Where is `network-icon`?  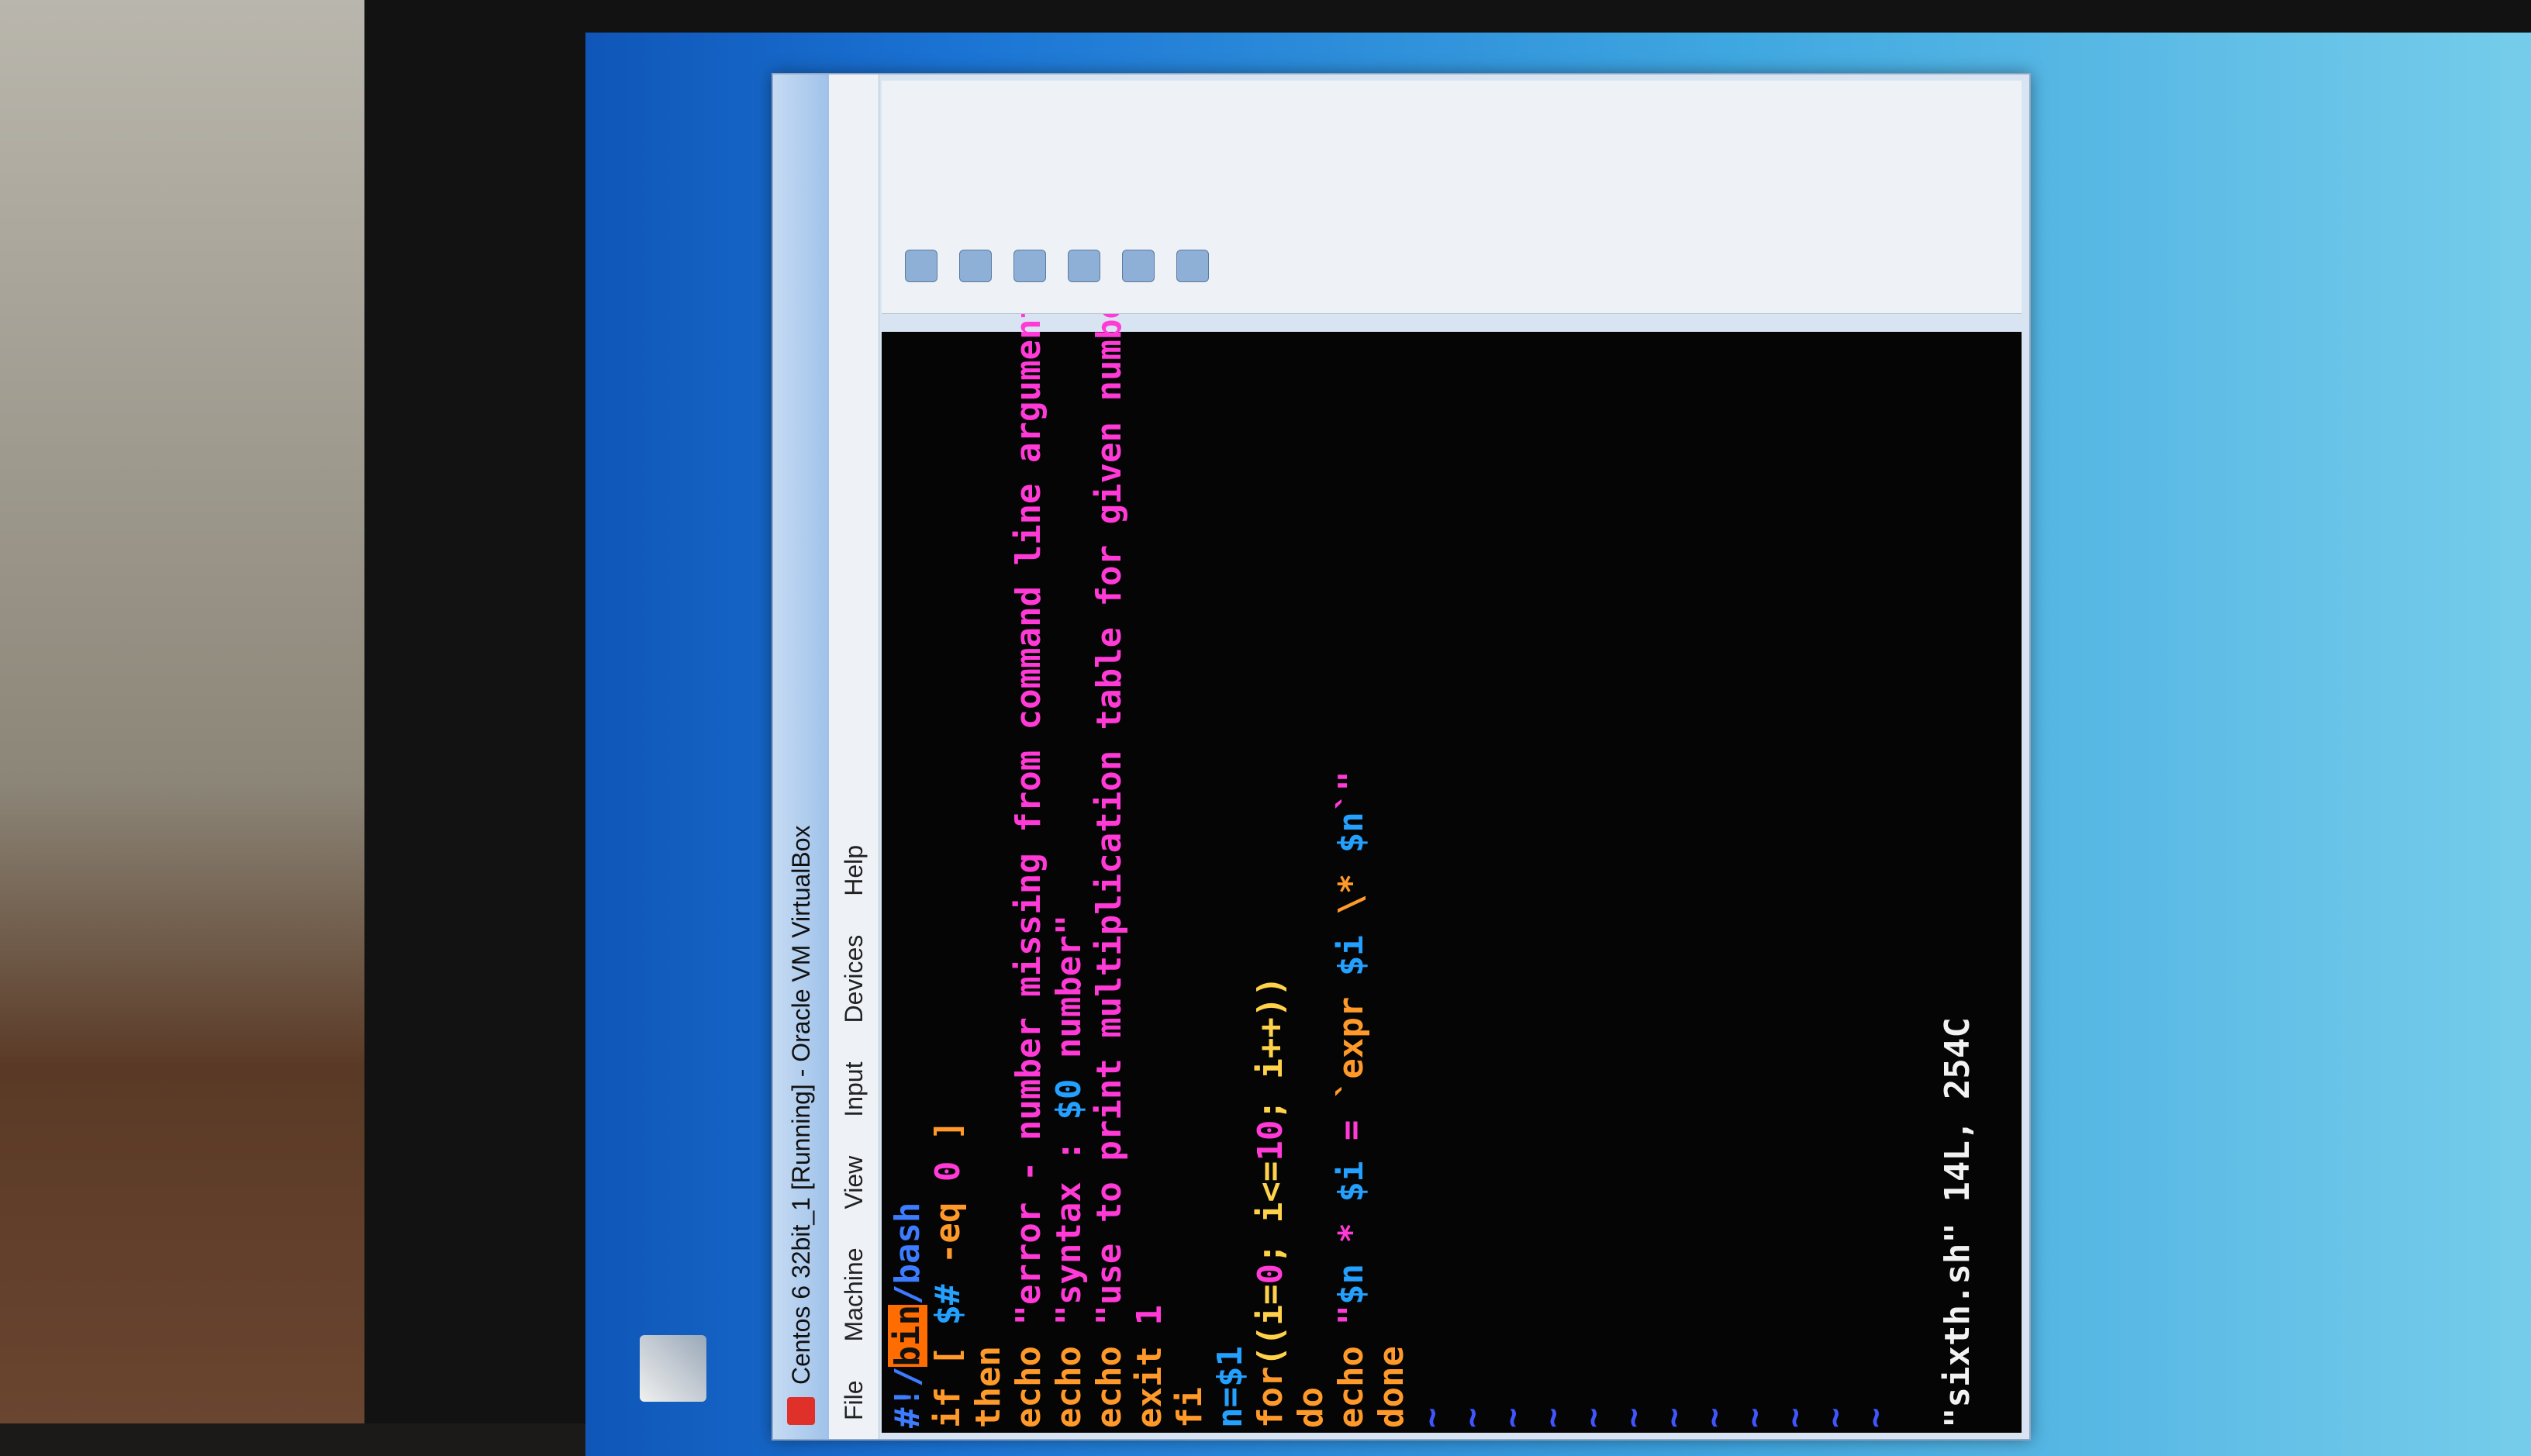
network-icon is located at coordinates (1084, 266).